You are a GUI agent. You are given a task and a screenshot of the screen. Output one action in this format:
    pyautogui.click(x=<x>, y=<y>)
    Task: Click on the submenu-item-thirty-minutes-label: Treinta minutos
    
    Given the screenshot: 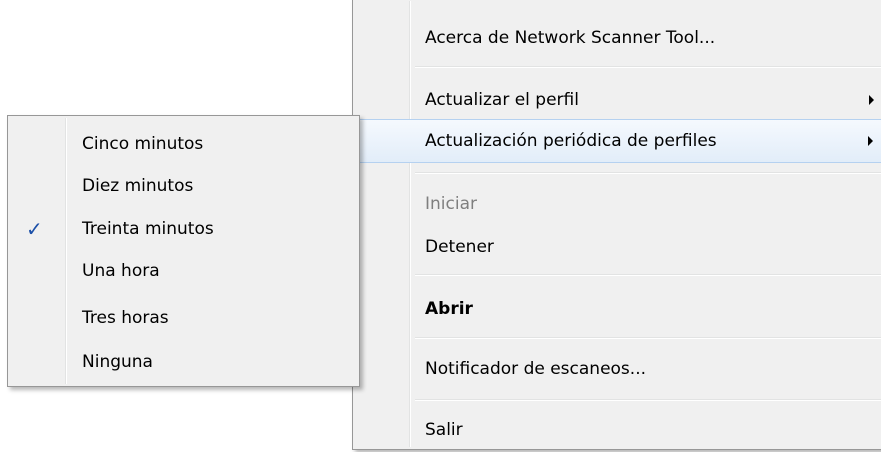 What is the action you would take?
    pyautogui.click(x=148, y=229)
    